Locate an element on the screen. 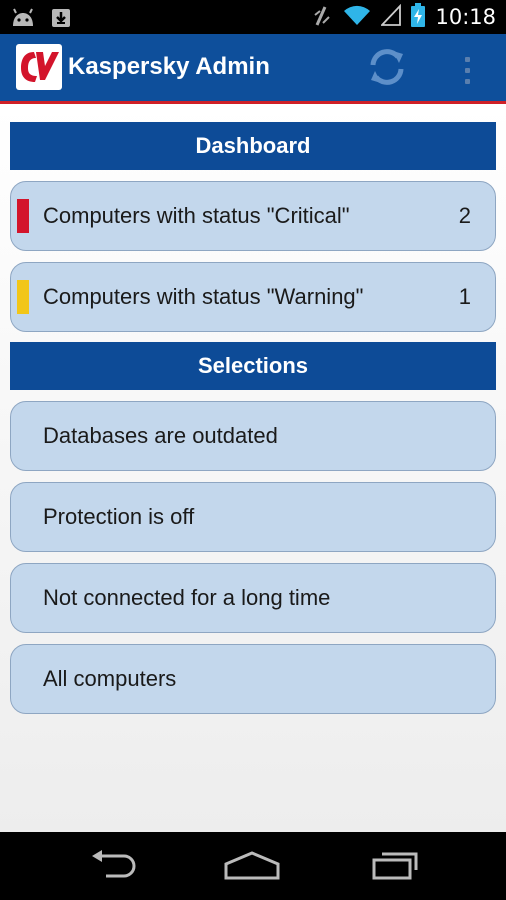 The height and width of the screenshot is (900, 506). back-icon is located at coordinates (112, 867).